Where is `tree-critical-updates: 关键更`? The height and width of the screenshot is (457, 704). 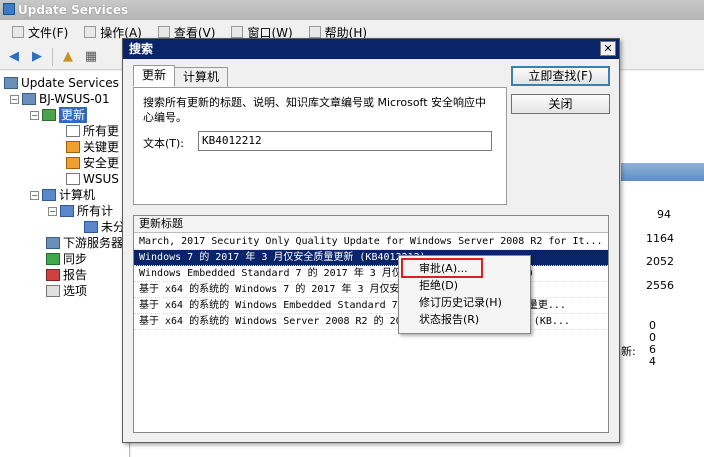
tree-critical-updates: 关键更 is located at coordinates (92, 147).